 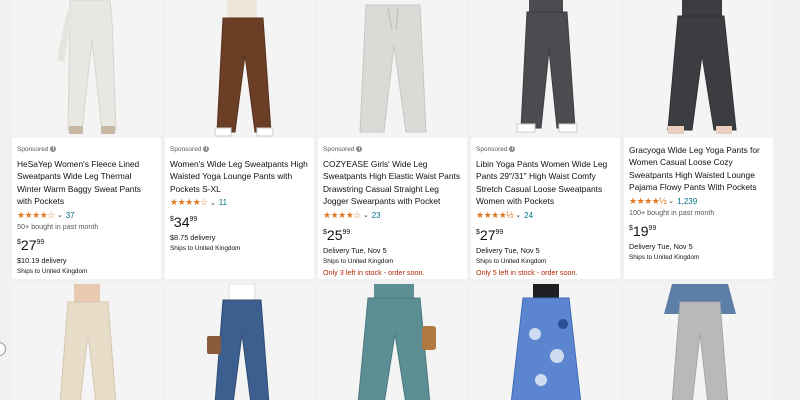 I want to click on rating-count: 37, so click(x=70, y=215).